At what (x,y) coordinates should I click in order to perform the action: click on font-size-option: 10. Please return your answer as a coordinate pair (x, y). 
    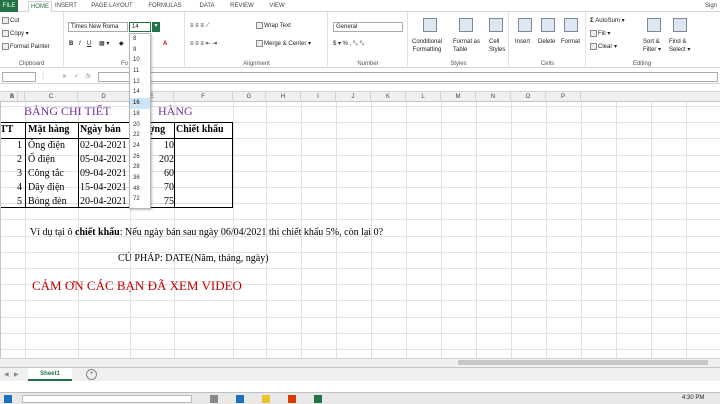
    Looking at the image, I should click on (140, 60).